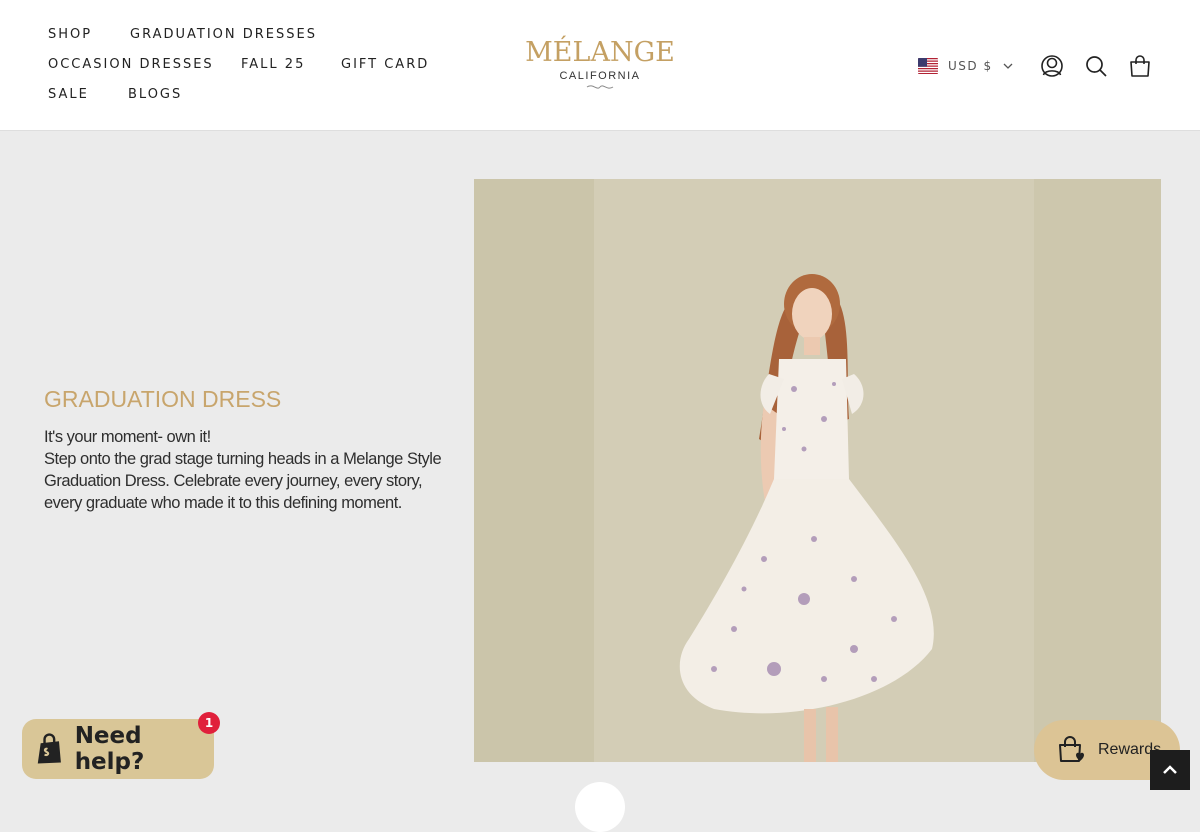  Describe the element at coordinates (600, 87) in the screenshot. I see `logo-flourish-icon` at that location.